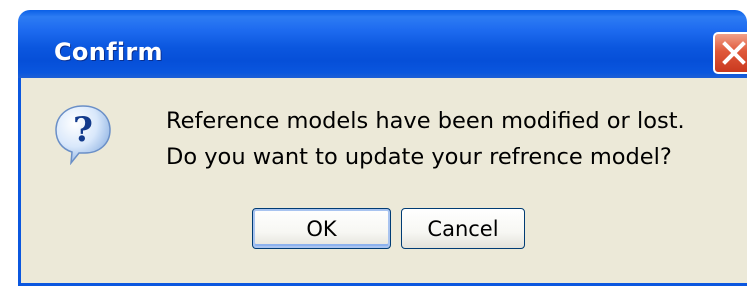 The height and width of the screenshot is (291, 747). Describe the element at coordinates (321, 228) in the screenshot. I see `ok-button: OK` at that location.